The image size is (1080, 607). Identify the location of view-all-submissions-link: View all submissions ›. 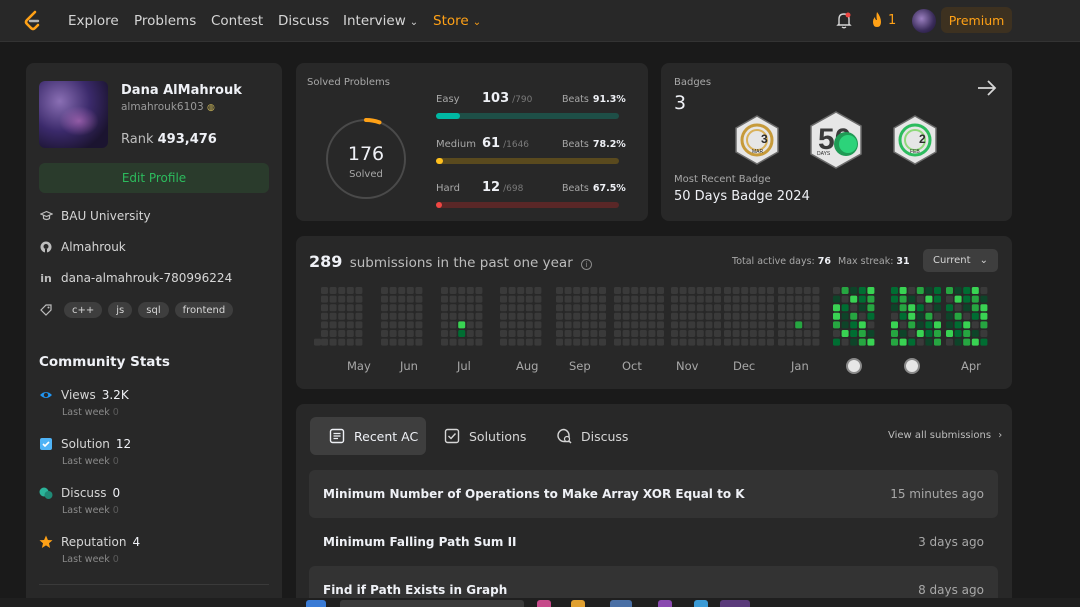
(945, 435).